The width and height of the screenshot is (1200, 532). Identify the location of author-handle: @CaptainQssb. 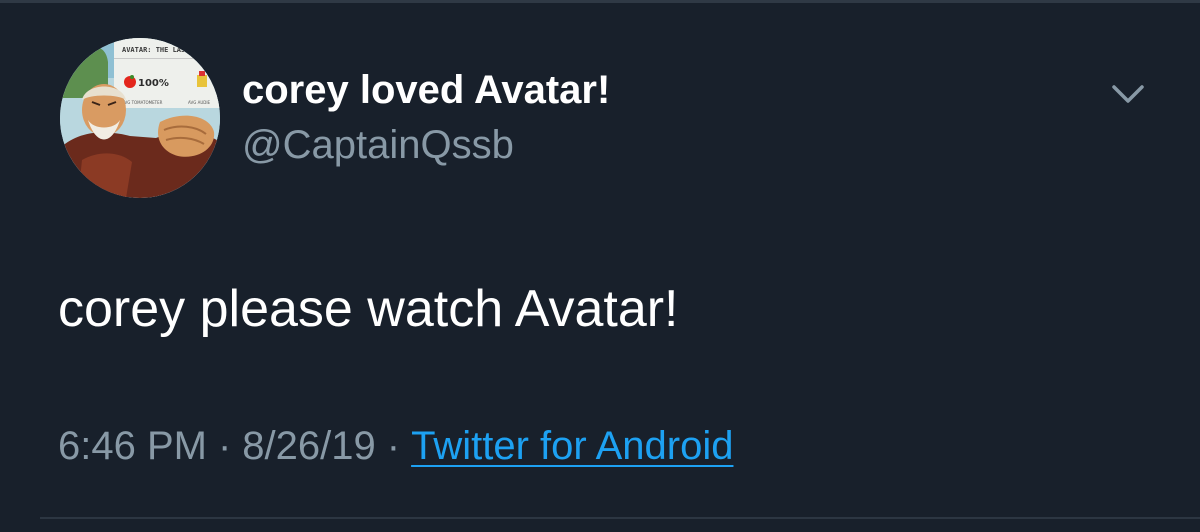
(378, 145).